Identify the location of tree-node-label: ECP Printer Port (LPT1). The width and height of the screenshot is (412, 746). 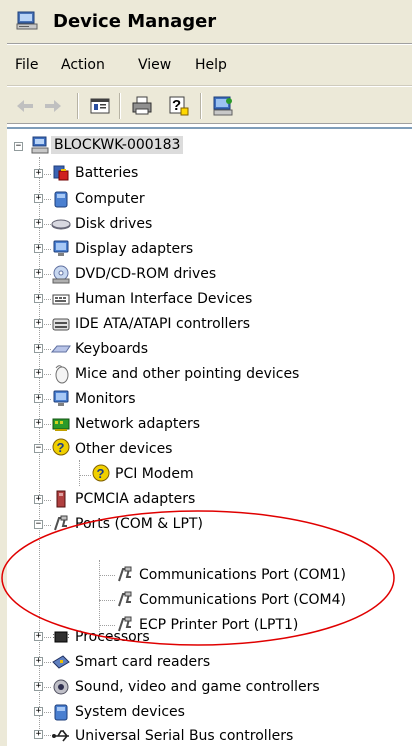
(219, 625).